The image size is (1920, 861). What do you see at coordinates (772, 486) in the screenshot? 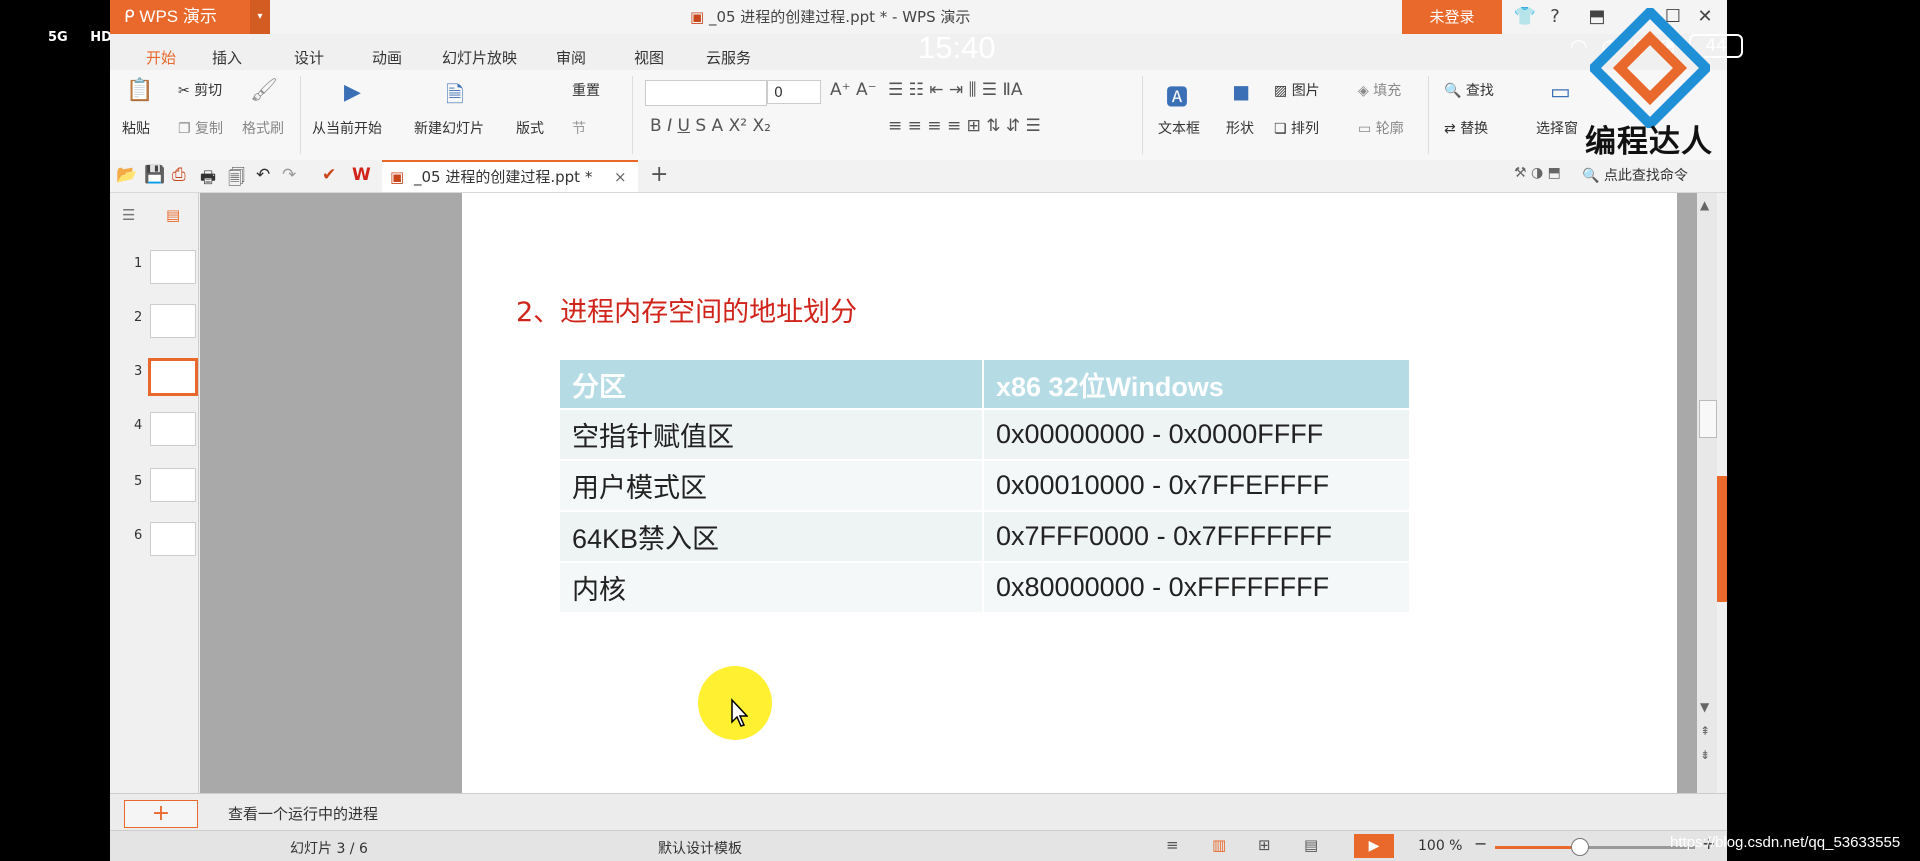
I see `table-cell: 用户模式区` at bounding box center [772, 486].